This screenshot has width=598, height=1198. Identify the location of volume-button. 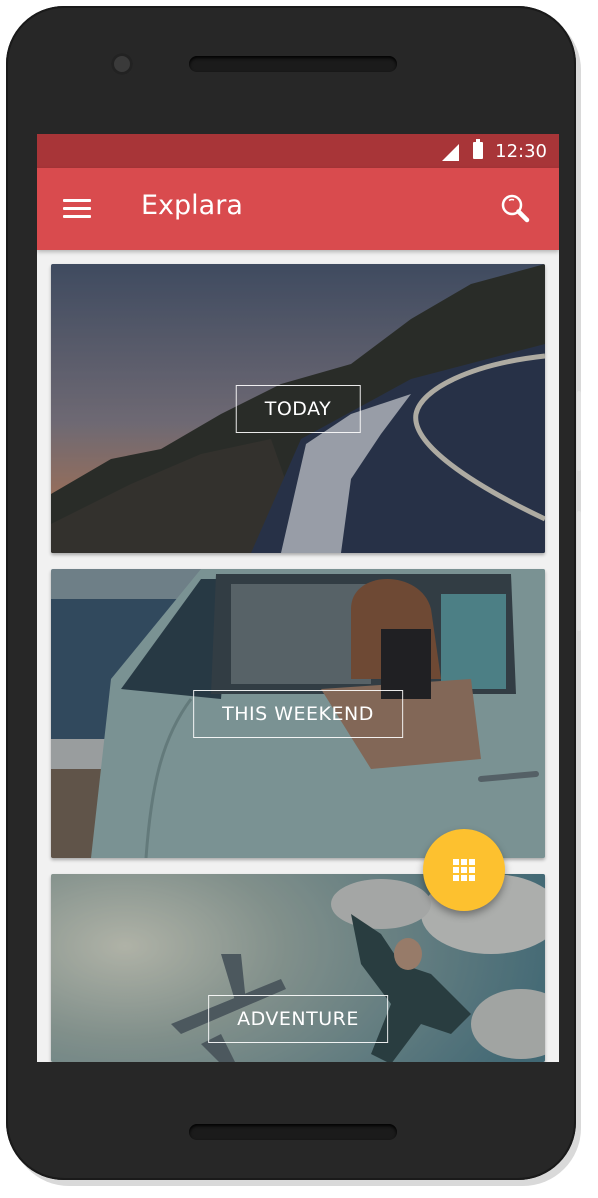
(579, 571).